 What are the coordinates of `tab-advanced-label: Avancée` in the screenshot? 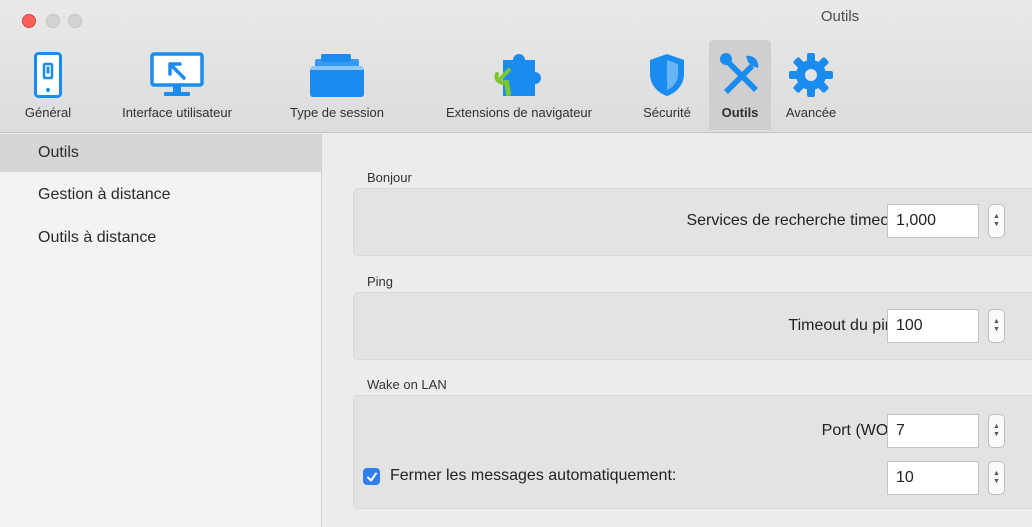 It's located at (811, 112).